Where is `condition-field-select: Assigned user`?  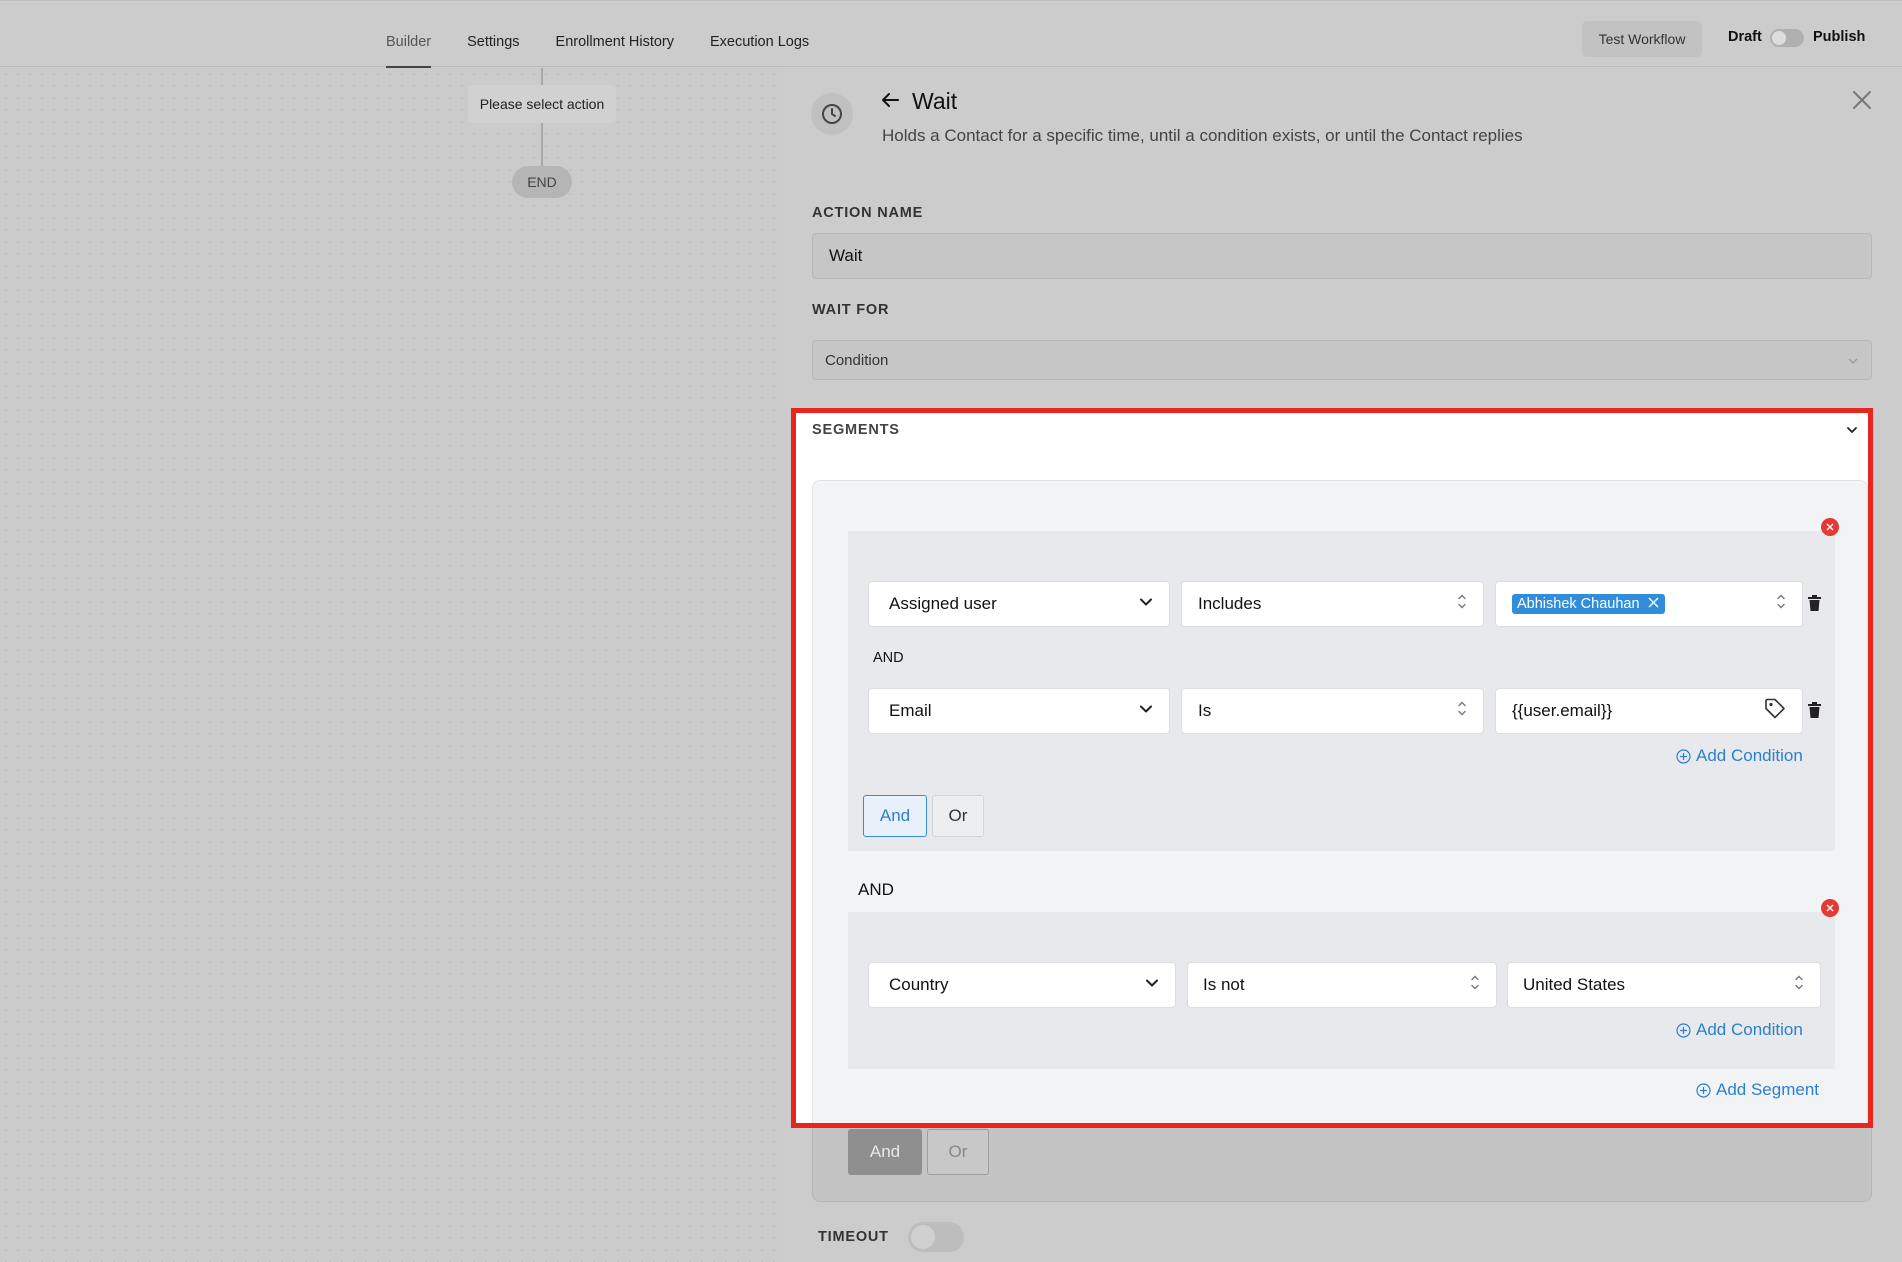
condition-field-select: Assigned user is located at coordinates (1019, 604).